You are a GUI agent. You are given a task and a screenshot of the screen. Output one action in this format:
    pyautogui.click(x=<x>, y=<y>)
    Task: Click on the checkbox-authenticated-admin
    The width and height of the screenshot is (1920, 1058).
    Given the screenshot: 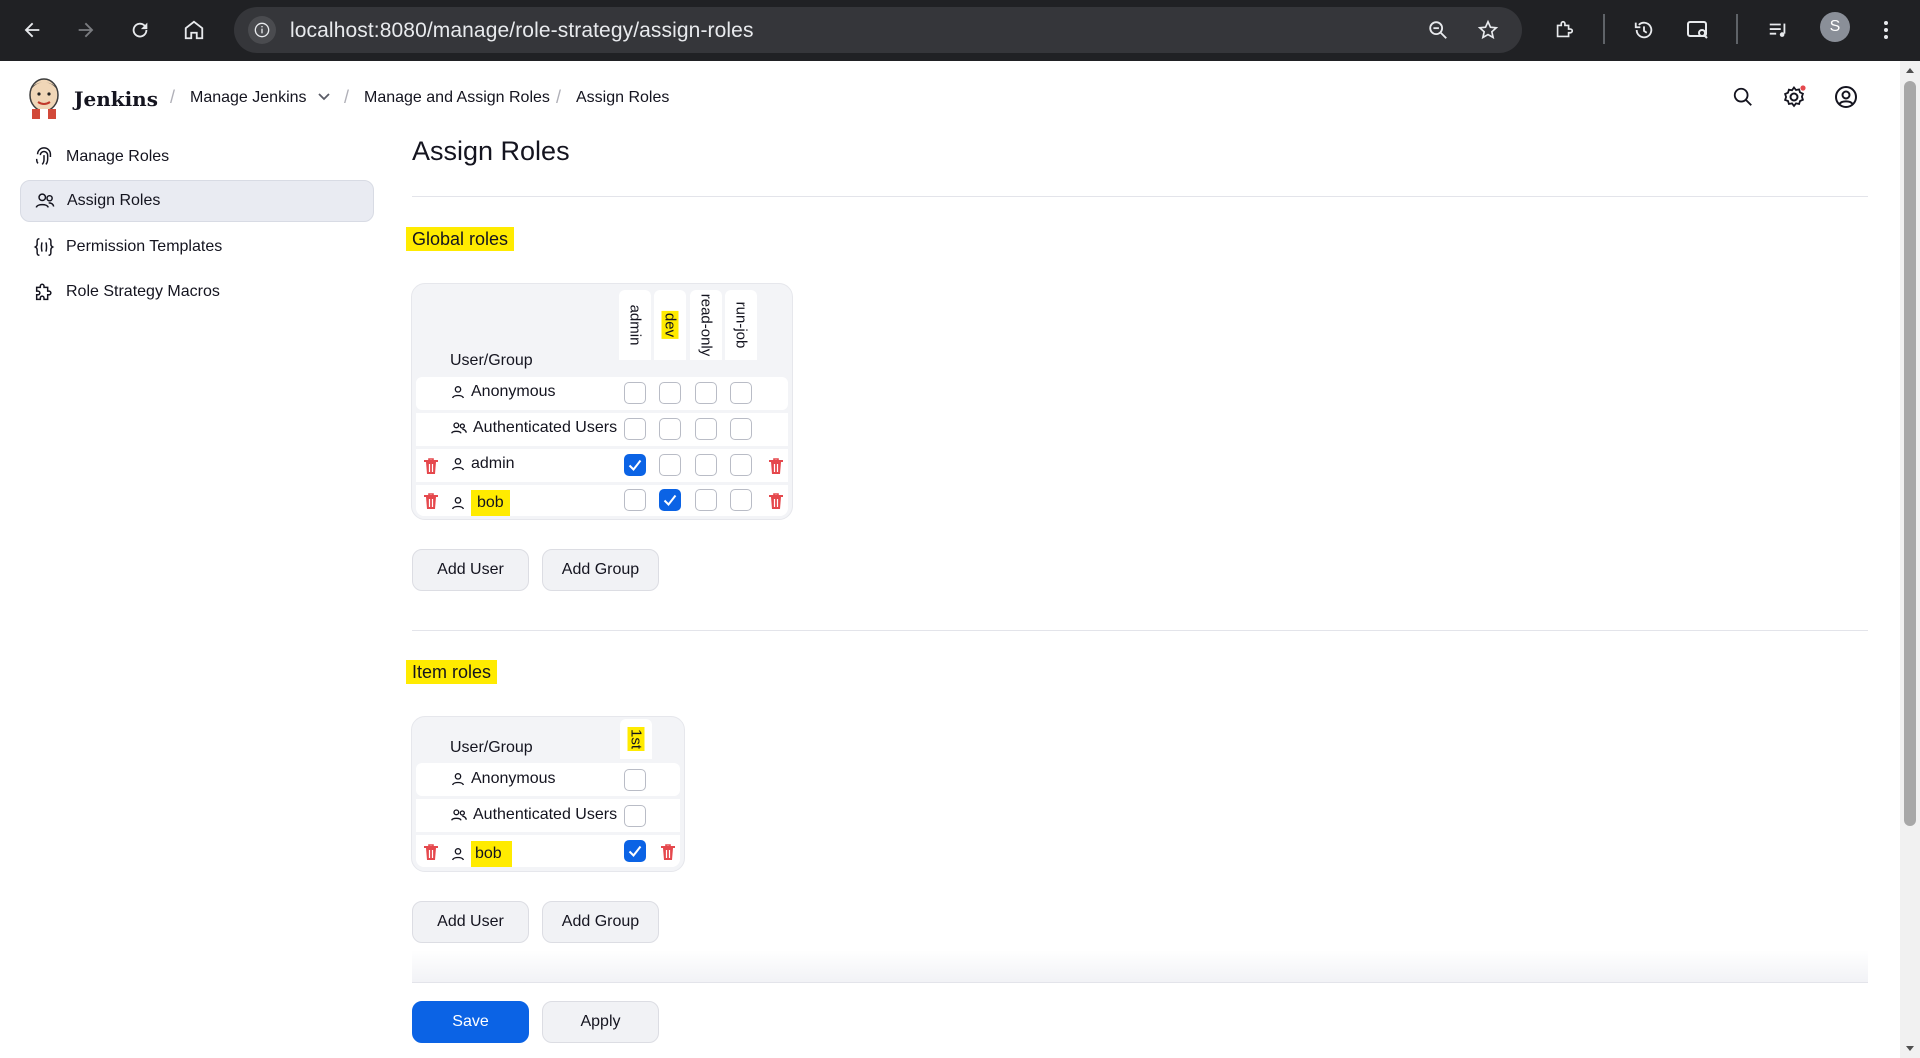 What is the action you would take?
    pyautogui.click(x=635, y=429)
    